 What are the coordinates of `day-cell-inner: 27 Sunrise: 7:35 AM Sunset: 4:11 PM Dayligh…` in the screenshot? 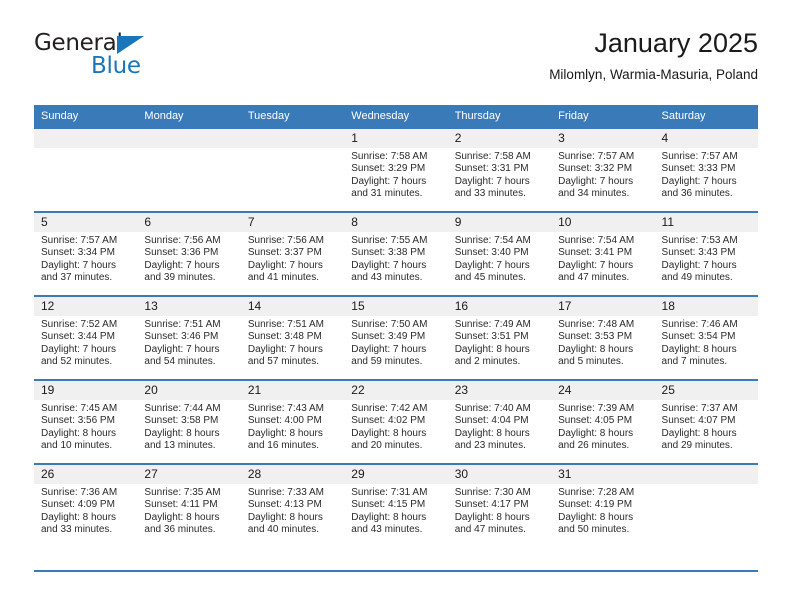 It's located at (189, 506).